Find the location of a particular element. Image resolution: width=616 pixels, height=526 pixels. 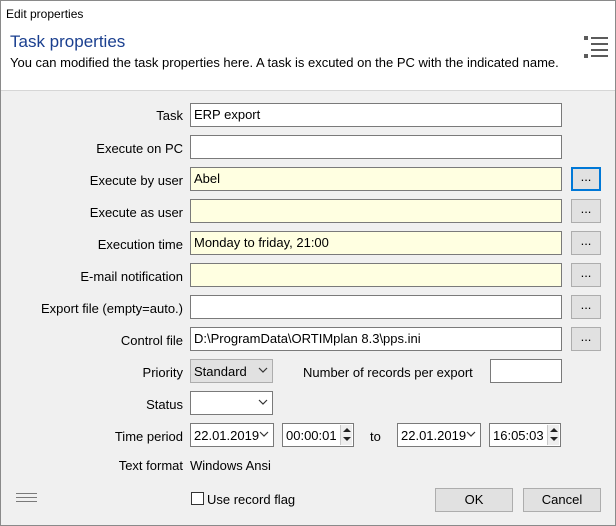

export-file-label: Export file (empty=auto.) is located at coordinates (112, 308).